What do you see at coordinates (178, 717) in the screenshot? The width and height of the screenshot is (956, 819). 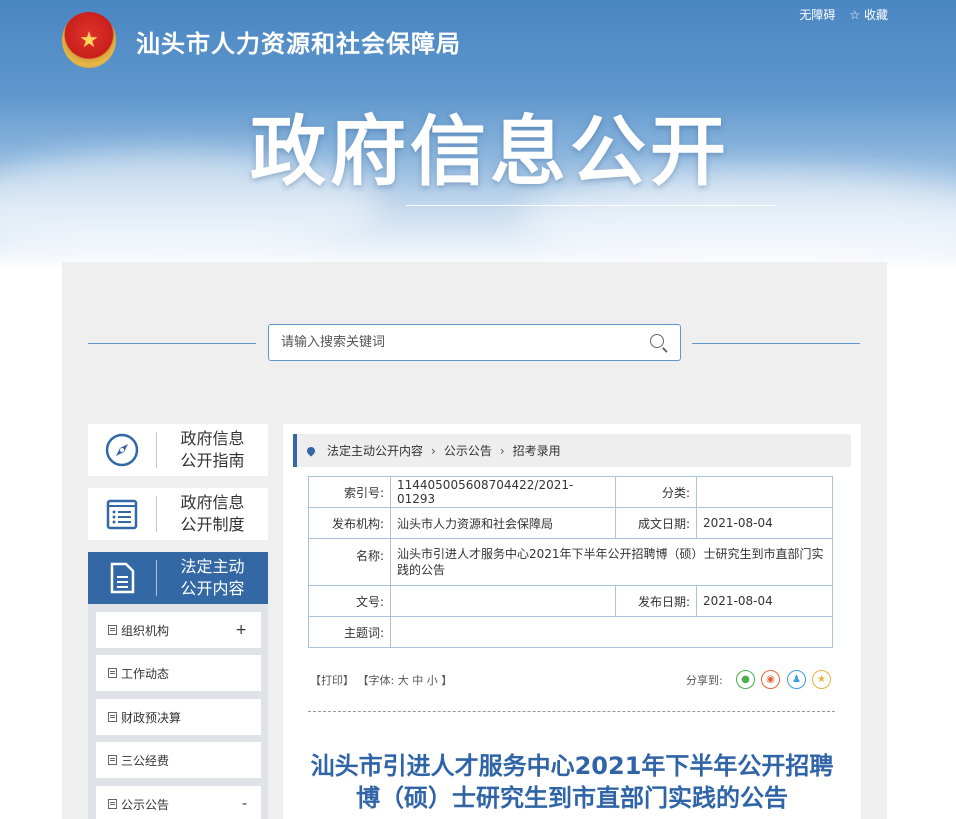 I see `sidebar-item-budget: 财政预决算` at bounding box center [178, 717].